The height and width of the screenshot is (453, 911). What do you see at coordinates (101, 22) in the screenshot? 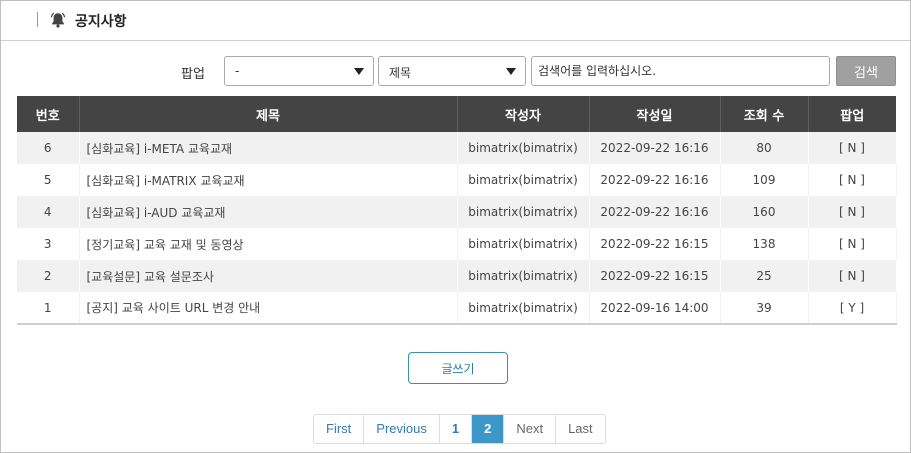
I see `page-title: 공지사항` at bounding box center [101, 22].